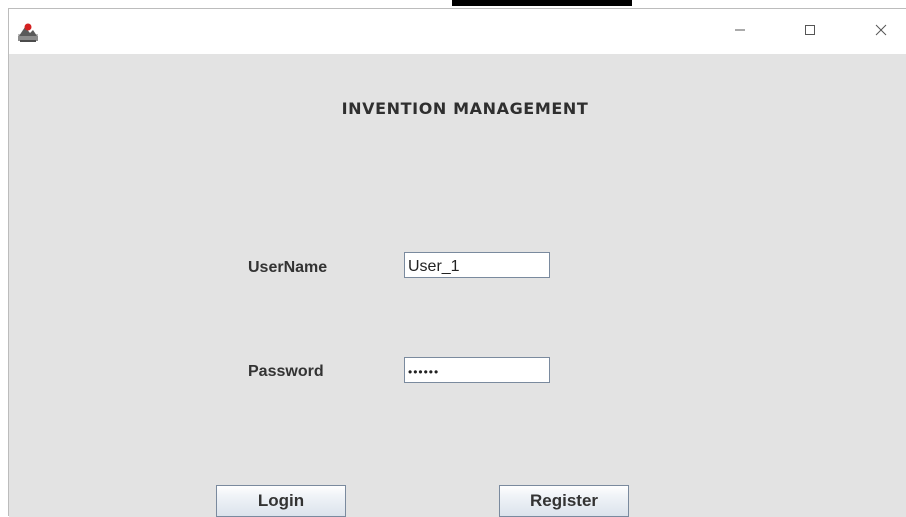 The image size is (906, 517). Describe the element at coordinates (564, 501) in the screenshot. I see `register-button: Register` at that location.